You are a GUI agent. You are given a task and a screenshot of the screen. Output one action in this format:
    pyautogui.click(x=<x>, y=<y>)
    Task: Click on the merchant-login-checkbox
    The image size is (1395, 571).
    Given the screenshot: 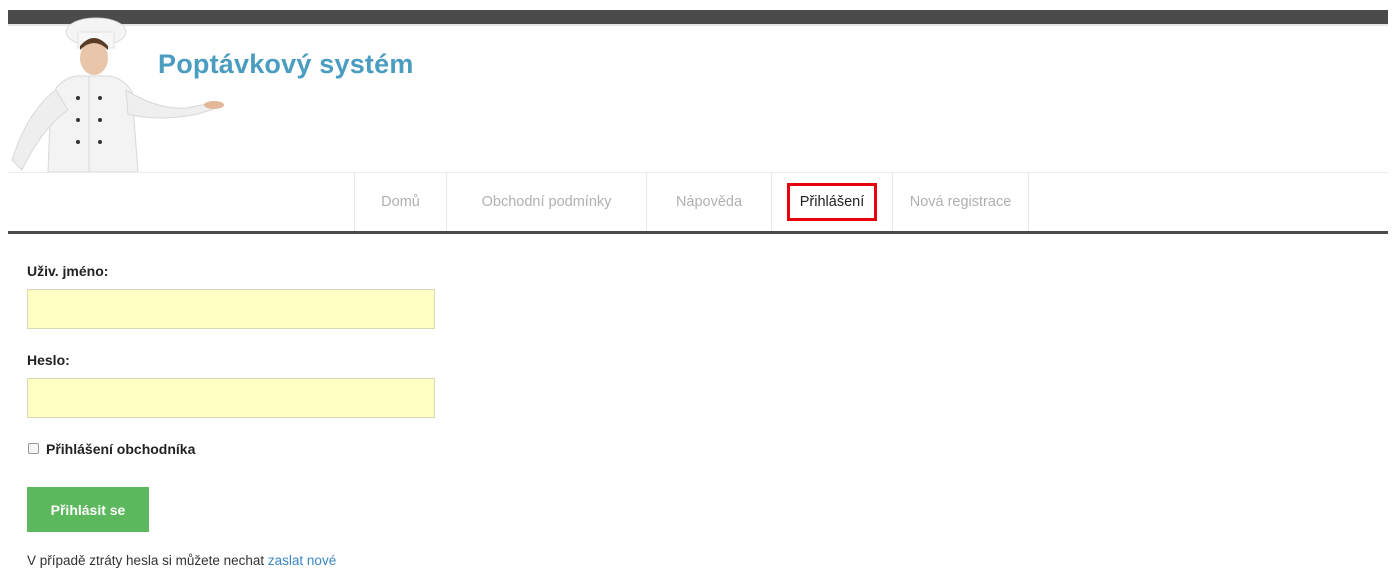 What is the action you would take?
    pyautogui.click(x=33, y=448)
    